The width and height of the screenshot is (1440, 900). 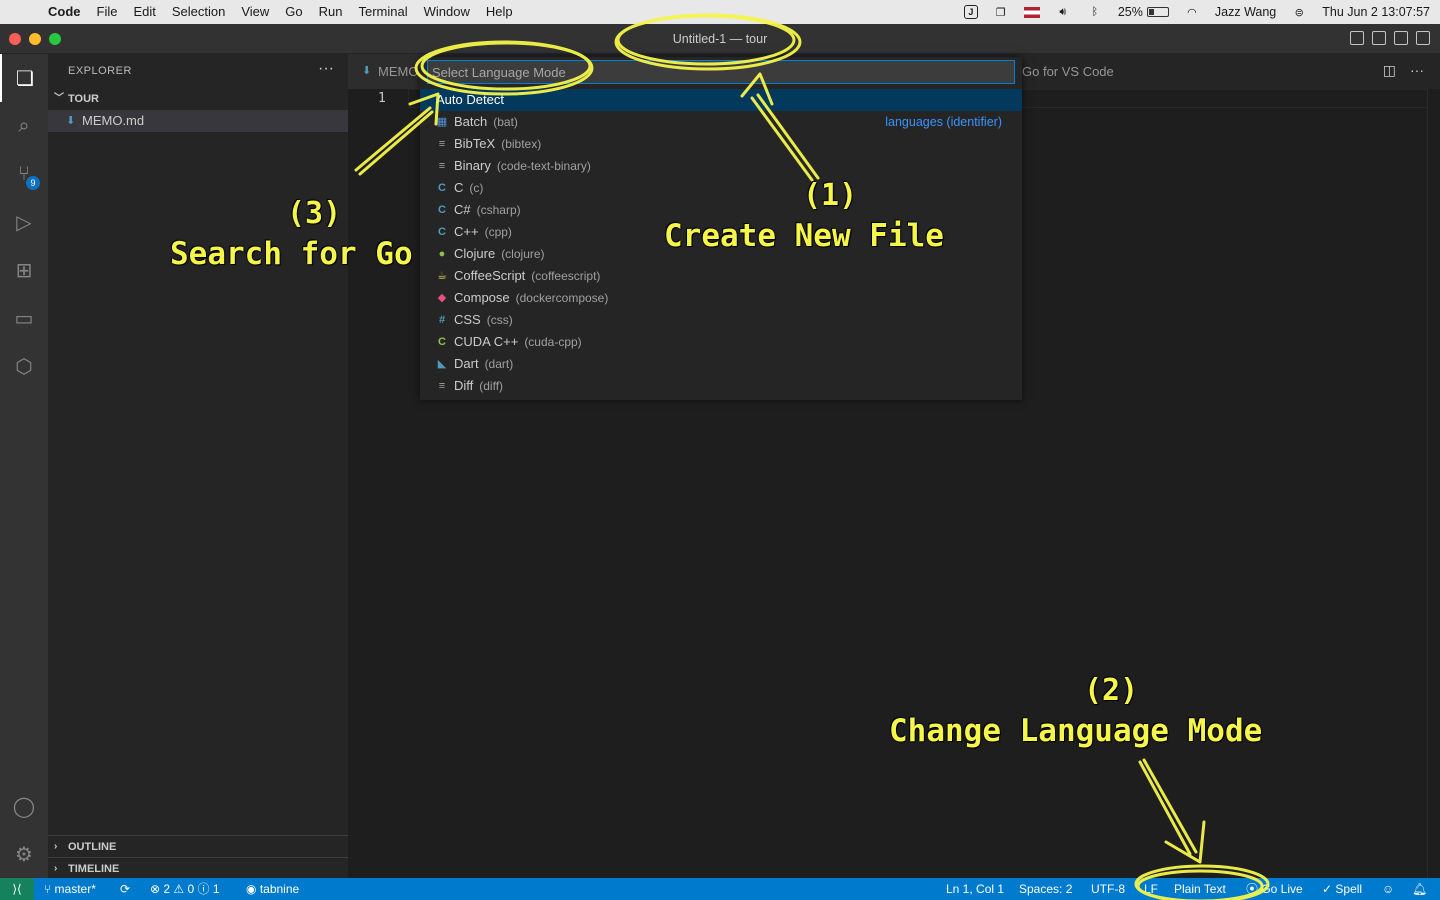 What do you see at coordinates (314, 213) in the screenshot?
I see `annotation-3-number: (3)` at bounding box center [314, 213].